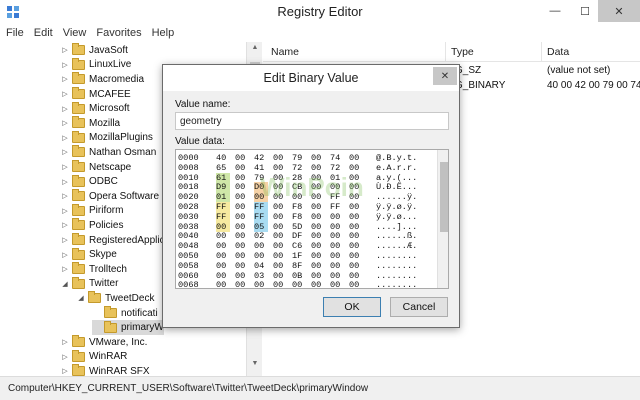  Describe the element at coordinates (95, 65) in the screenshot. I see `tree-item: ▷ LinuxLive` at that location.